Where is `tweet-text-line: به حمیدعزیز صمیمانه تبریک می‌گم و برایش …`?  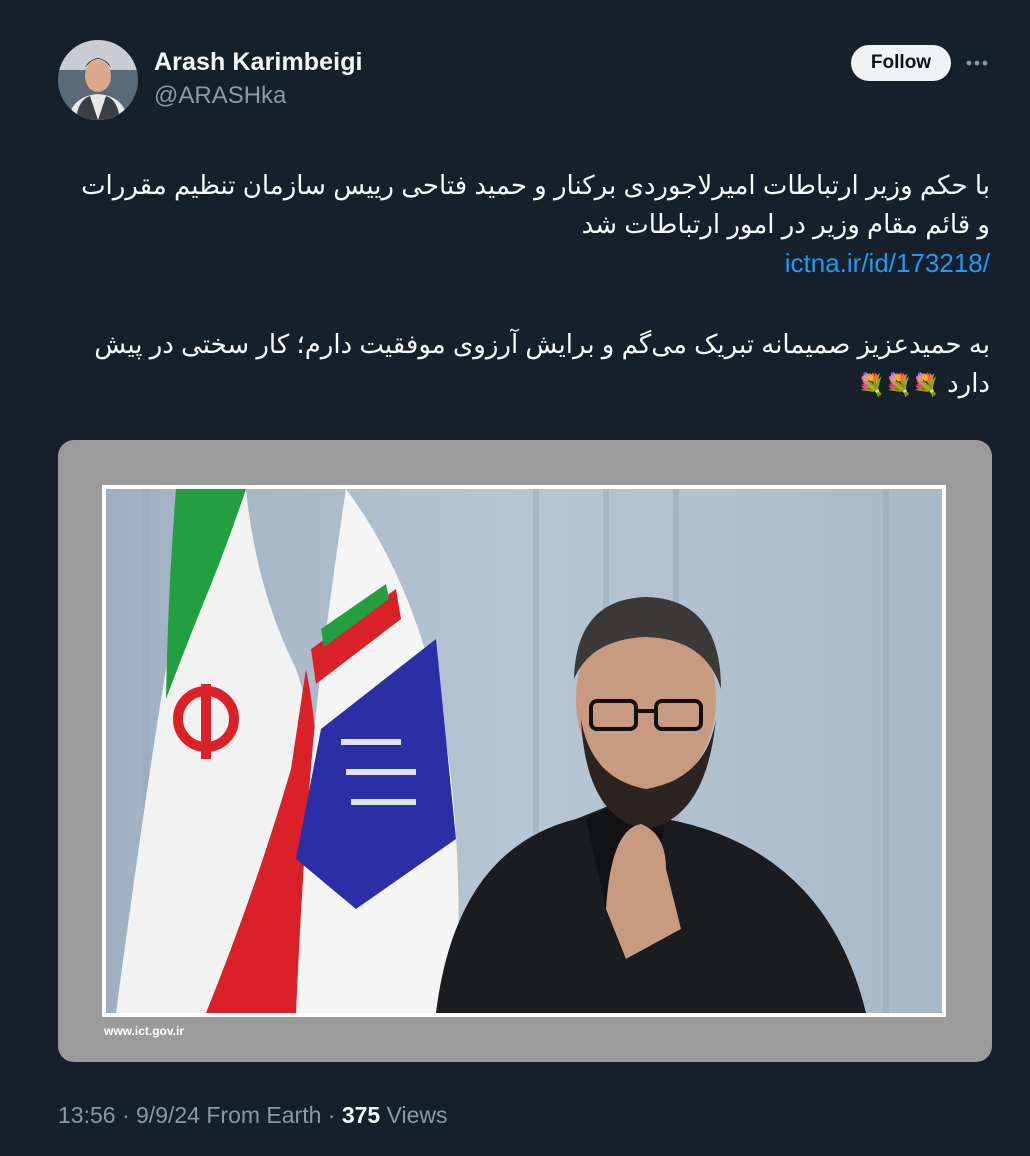 tweet-text-line: به حمیدعزیز صمیمانه تبریک می‌گم و برایش … is located at coordinates (542, 344).